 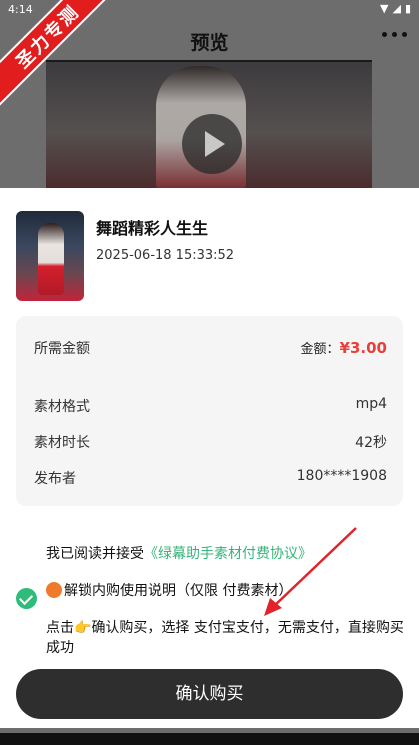 I want to click on dim-overlay-right, so click(x=395, y=125).